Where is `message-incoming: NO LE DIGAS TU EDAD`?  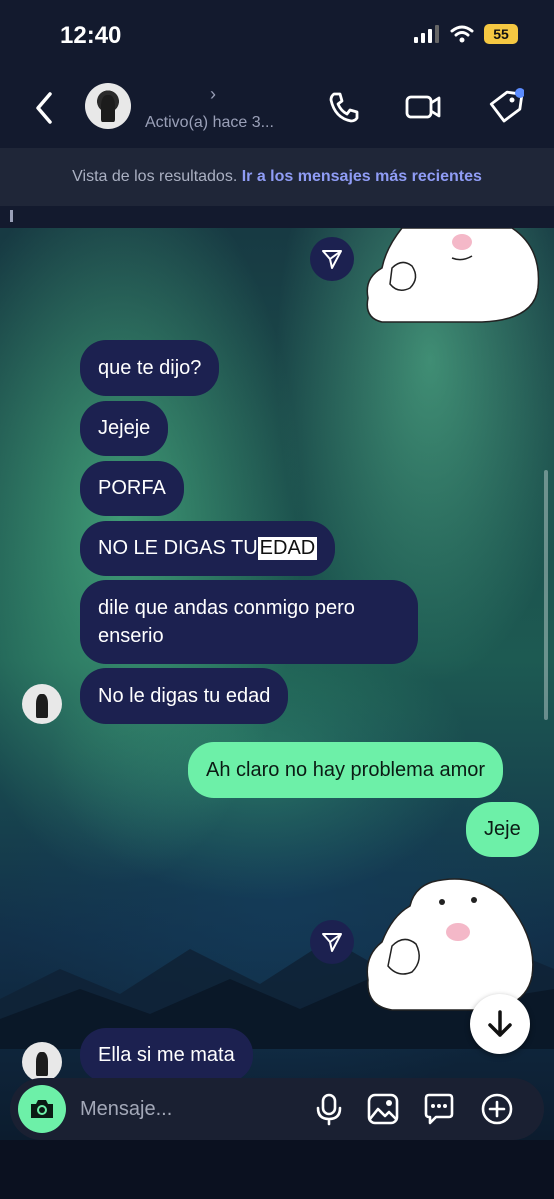
message-incoming: NO LE DIGAS TU EDAD is located at coordinates (208, 548).